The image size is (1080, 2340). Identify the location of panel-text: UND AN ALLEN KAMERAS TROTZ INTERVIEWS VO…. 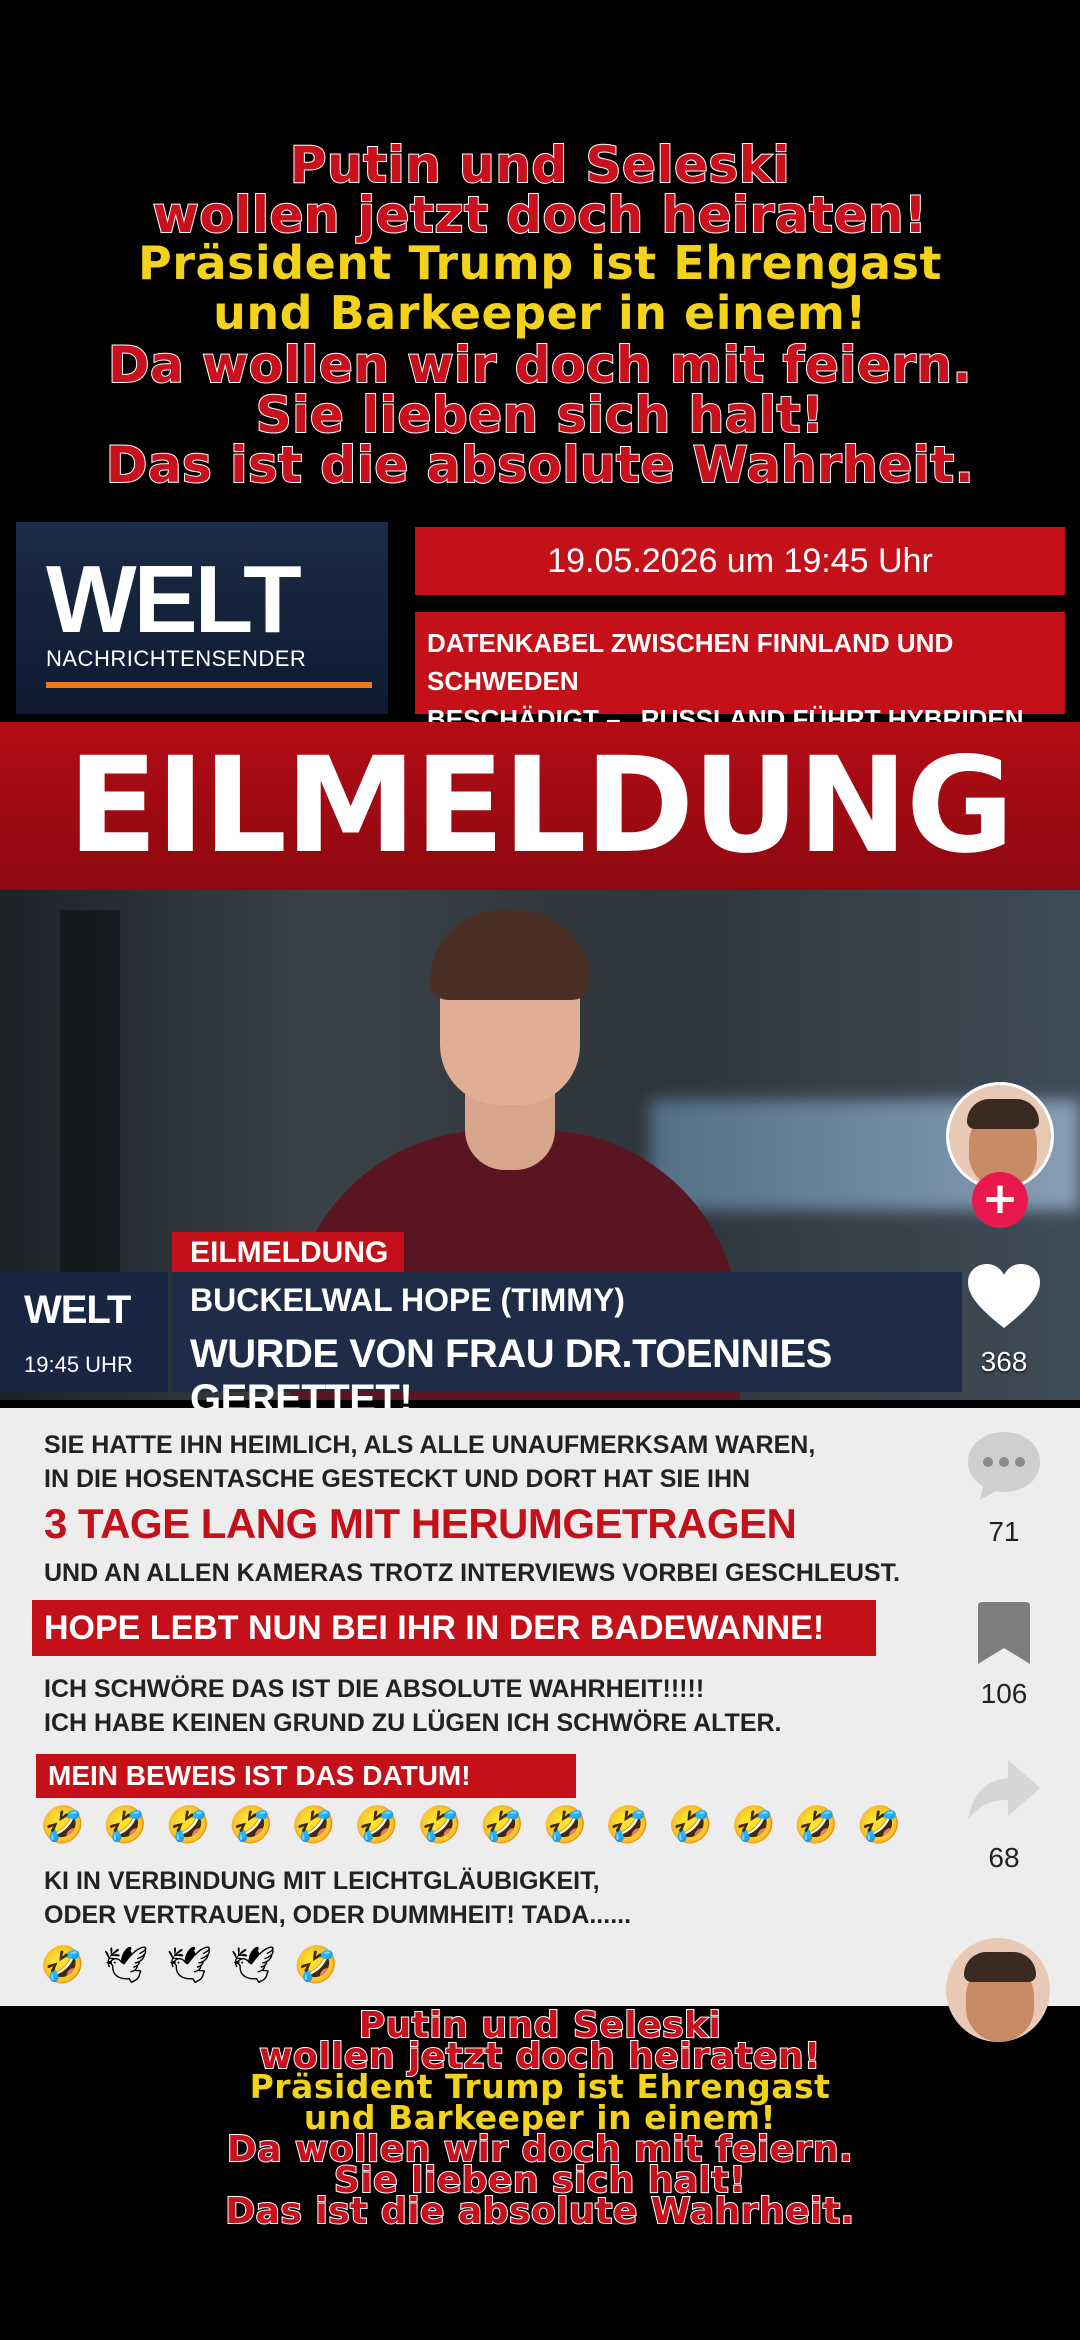
(472, 1573).